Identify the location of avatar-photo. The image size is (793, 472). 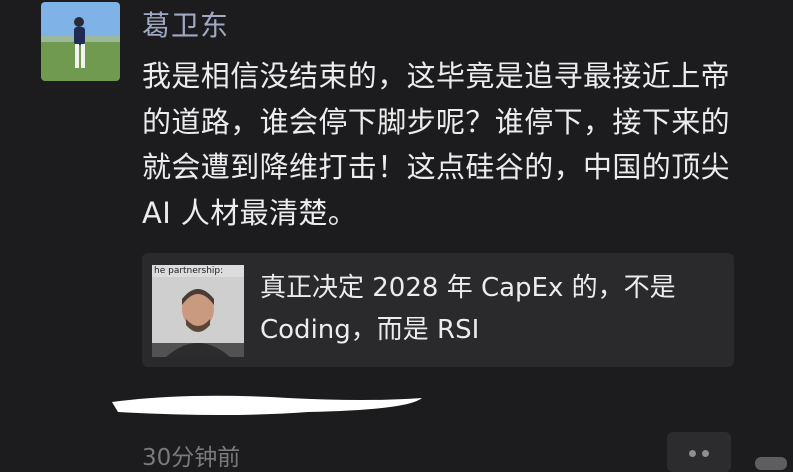
(80, 41).